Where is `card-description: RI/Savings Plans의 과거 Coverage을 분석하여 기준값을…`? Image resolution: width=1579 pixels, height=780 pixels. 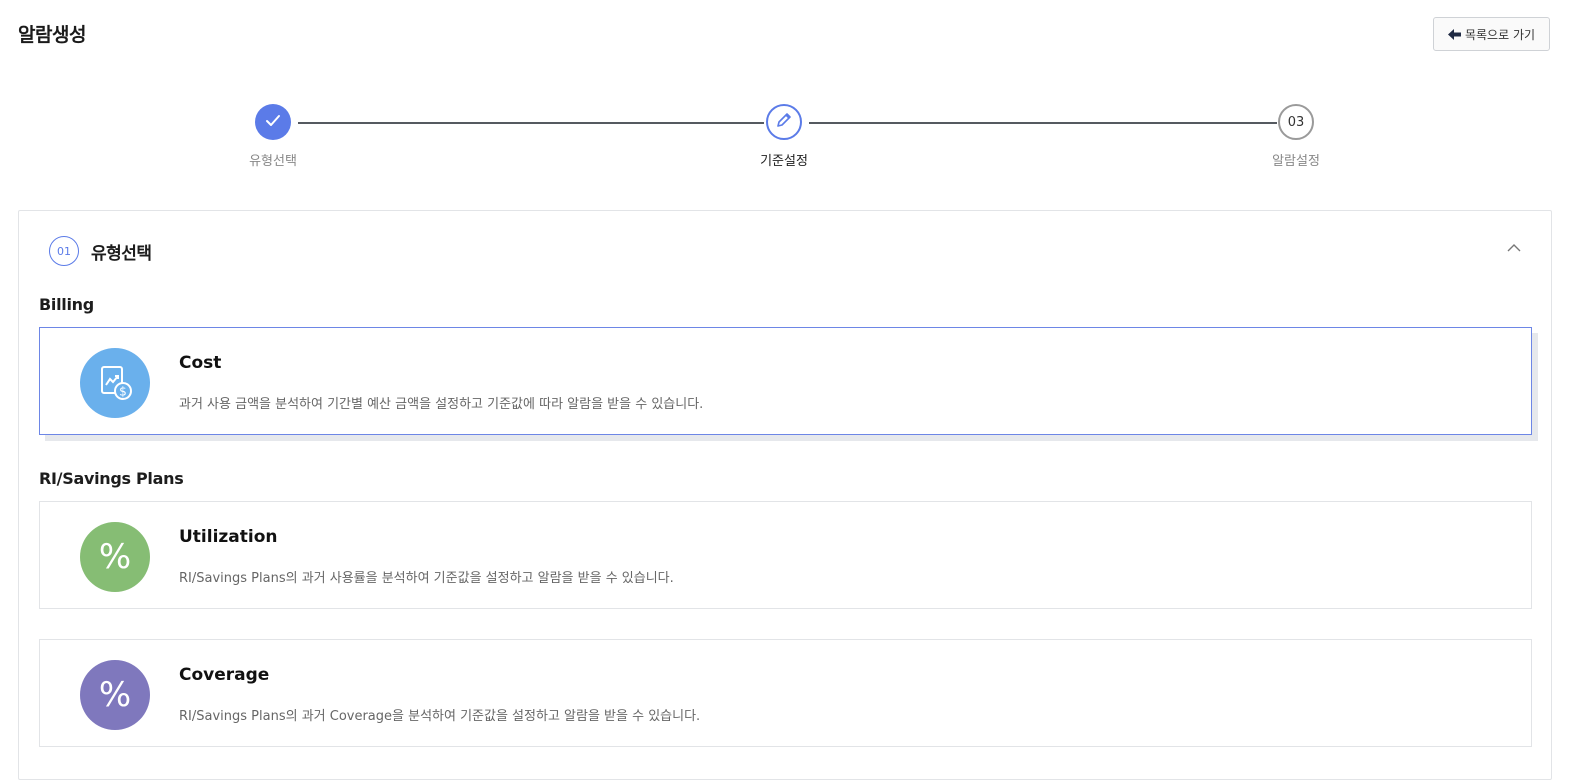
card-description: RI/Savings Plans의 과거 Coverage을 분석하여 기준값을… is located at coordinates (440, 716).